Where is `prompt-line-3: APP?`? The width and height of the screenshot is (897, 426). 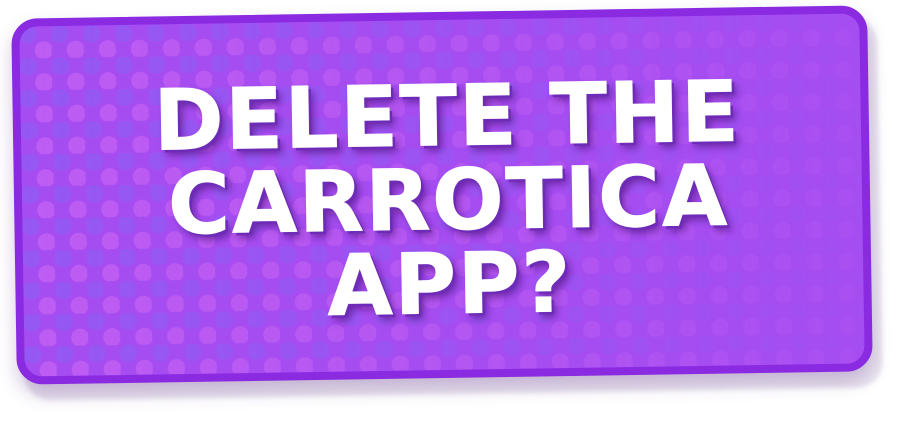 prompt-line-3: APP? is located at coordinates (450, 284).